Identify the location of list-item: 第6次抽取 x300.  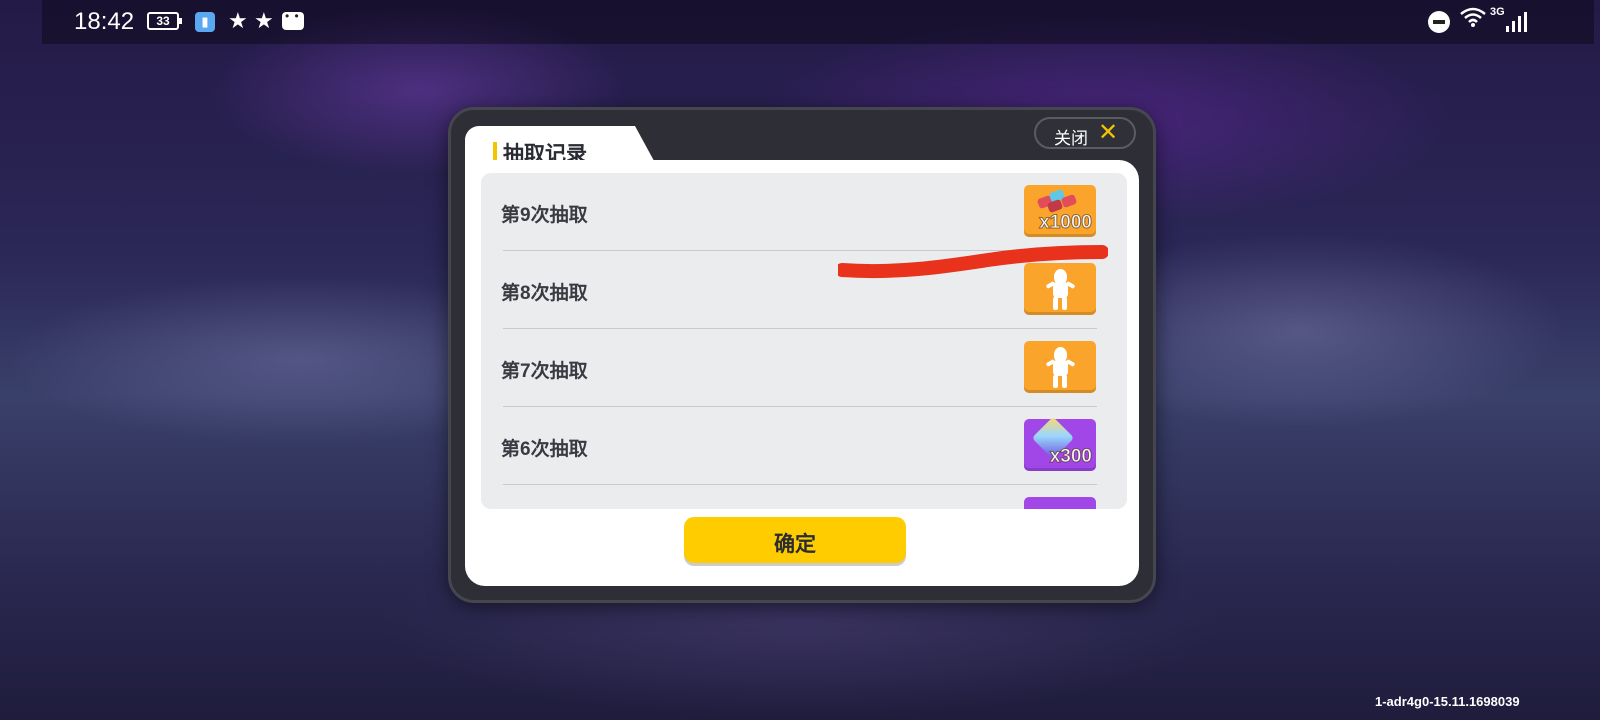
(804, 446).